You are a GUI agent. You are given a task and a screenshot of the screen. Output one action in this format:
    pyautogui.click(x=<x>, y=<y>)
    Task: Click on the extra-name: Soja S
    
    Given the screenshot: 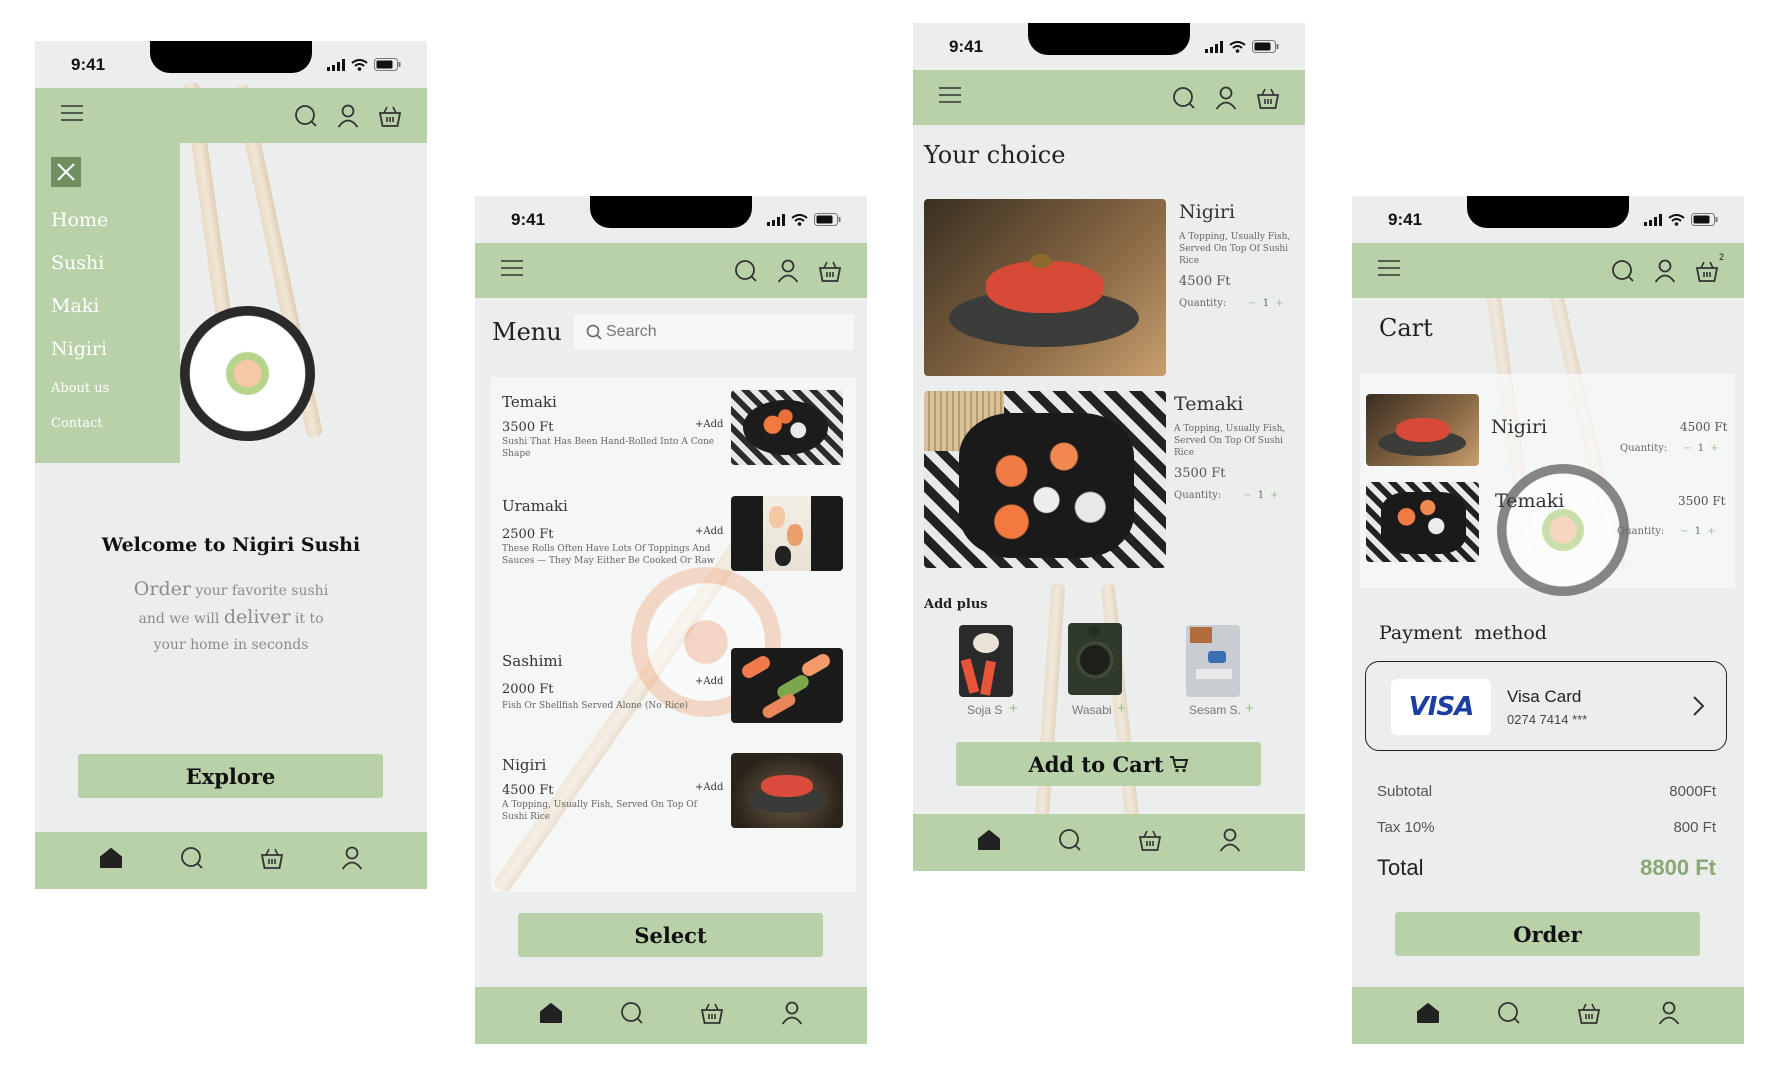 What is the action you would take?
    pyautogui.click(x=985, y=710)
    